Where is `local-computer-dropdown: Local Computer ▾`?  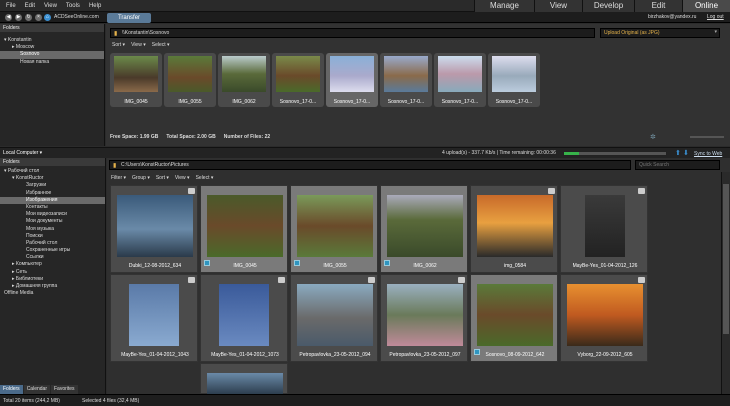 local-computer-dropdown: Local Computer ▾ is located at coordinates (22, 153).